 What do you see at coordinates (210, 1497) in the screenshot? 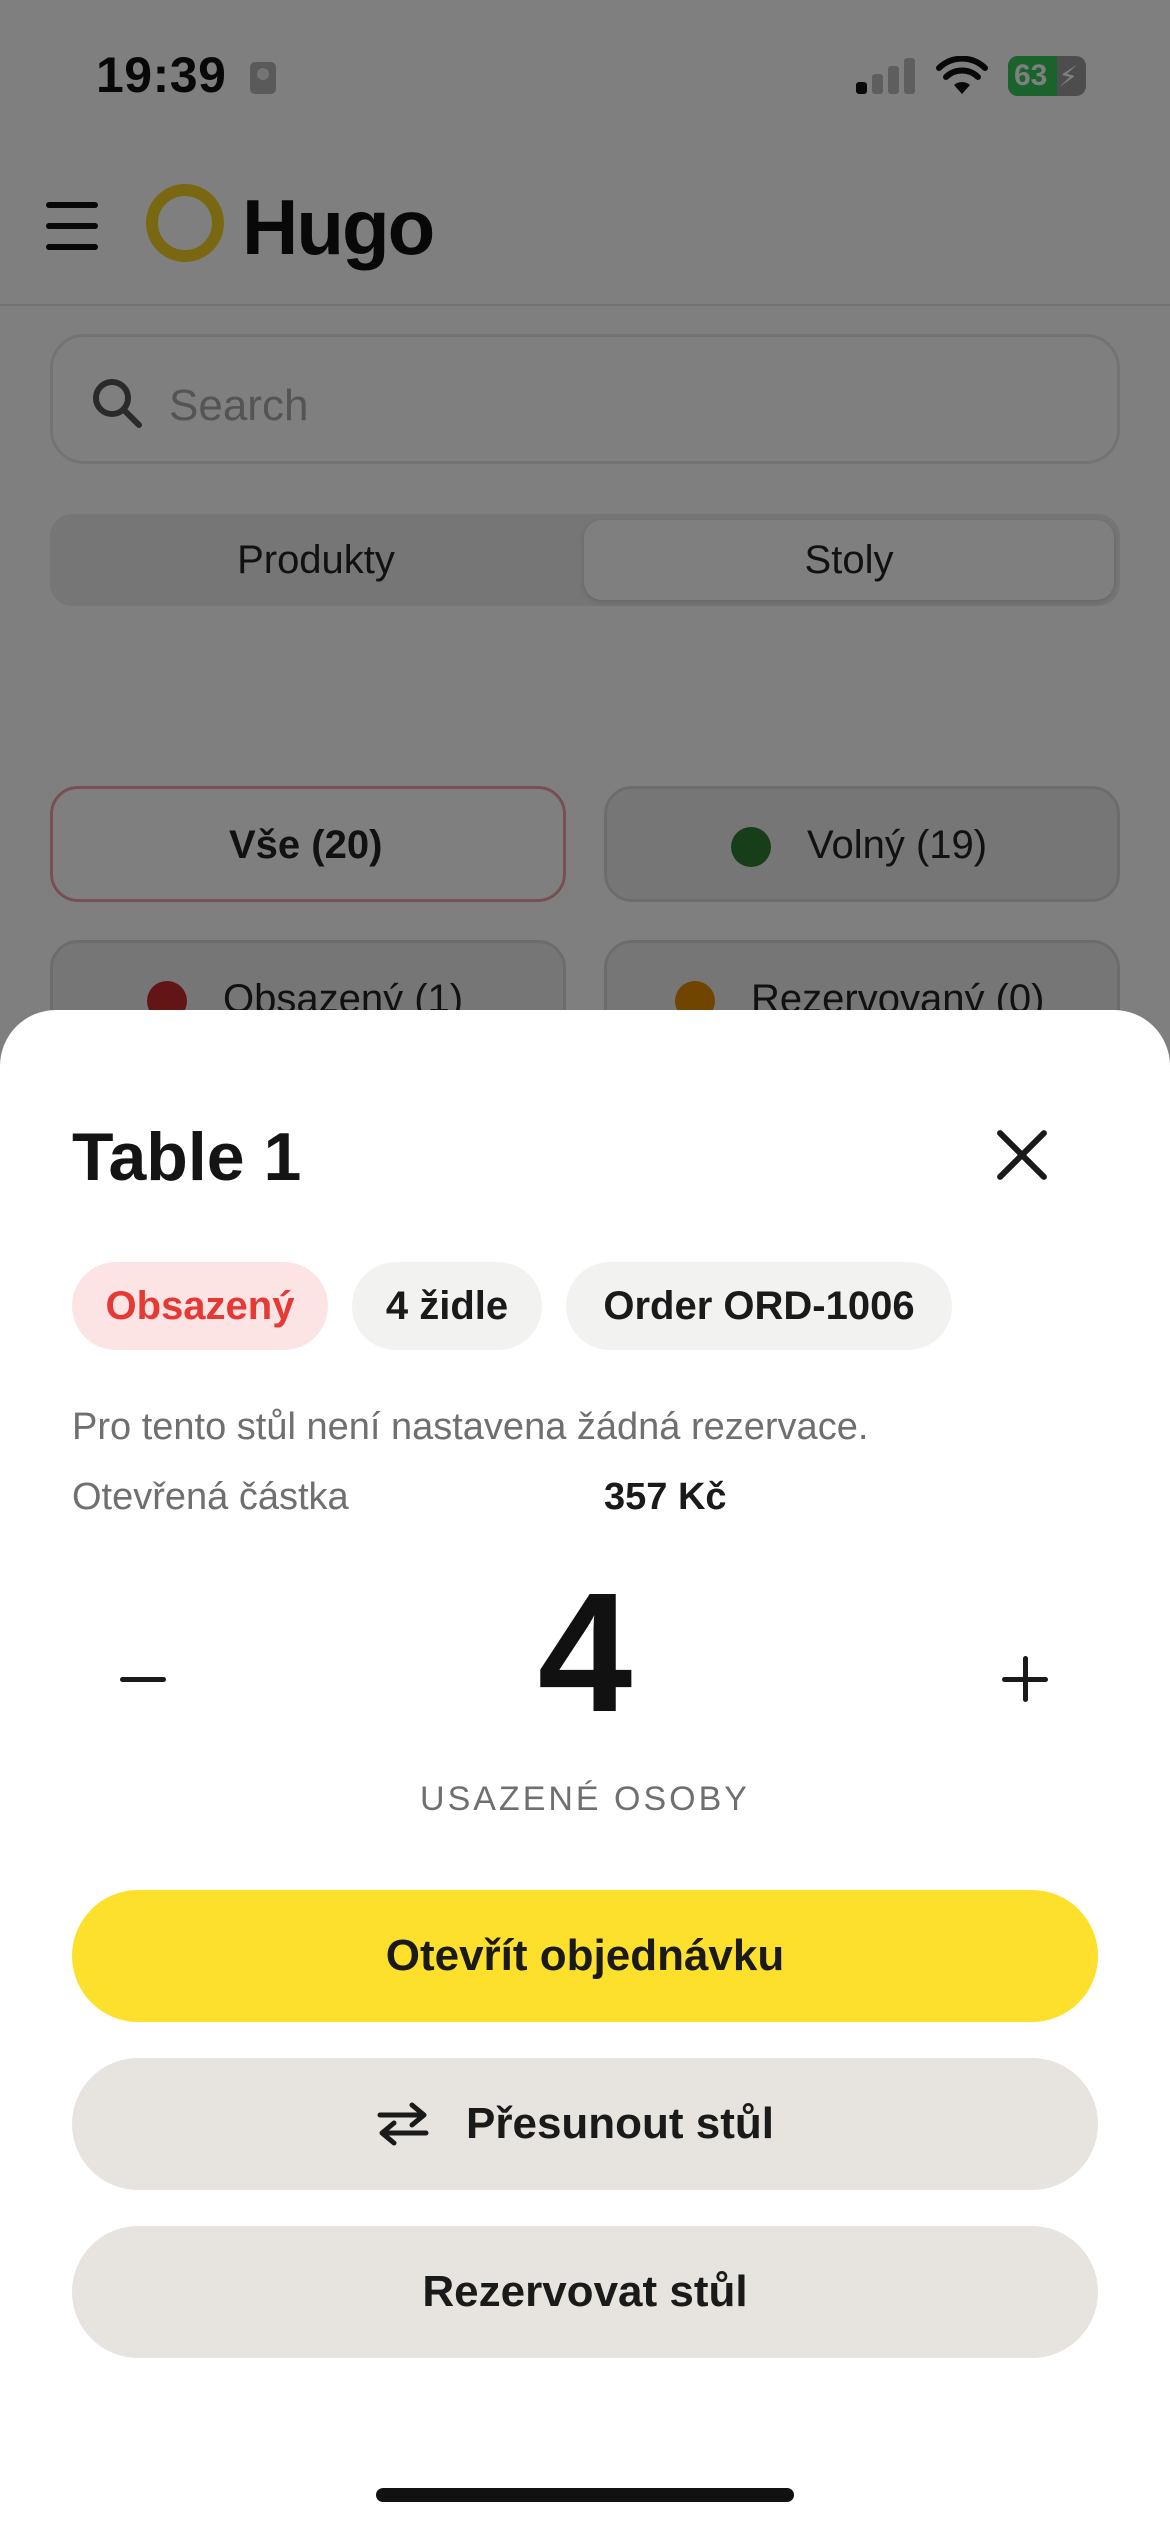
I see `open-amount-label: Otevřená částka` at bounding box center [210, 1497].